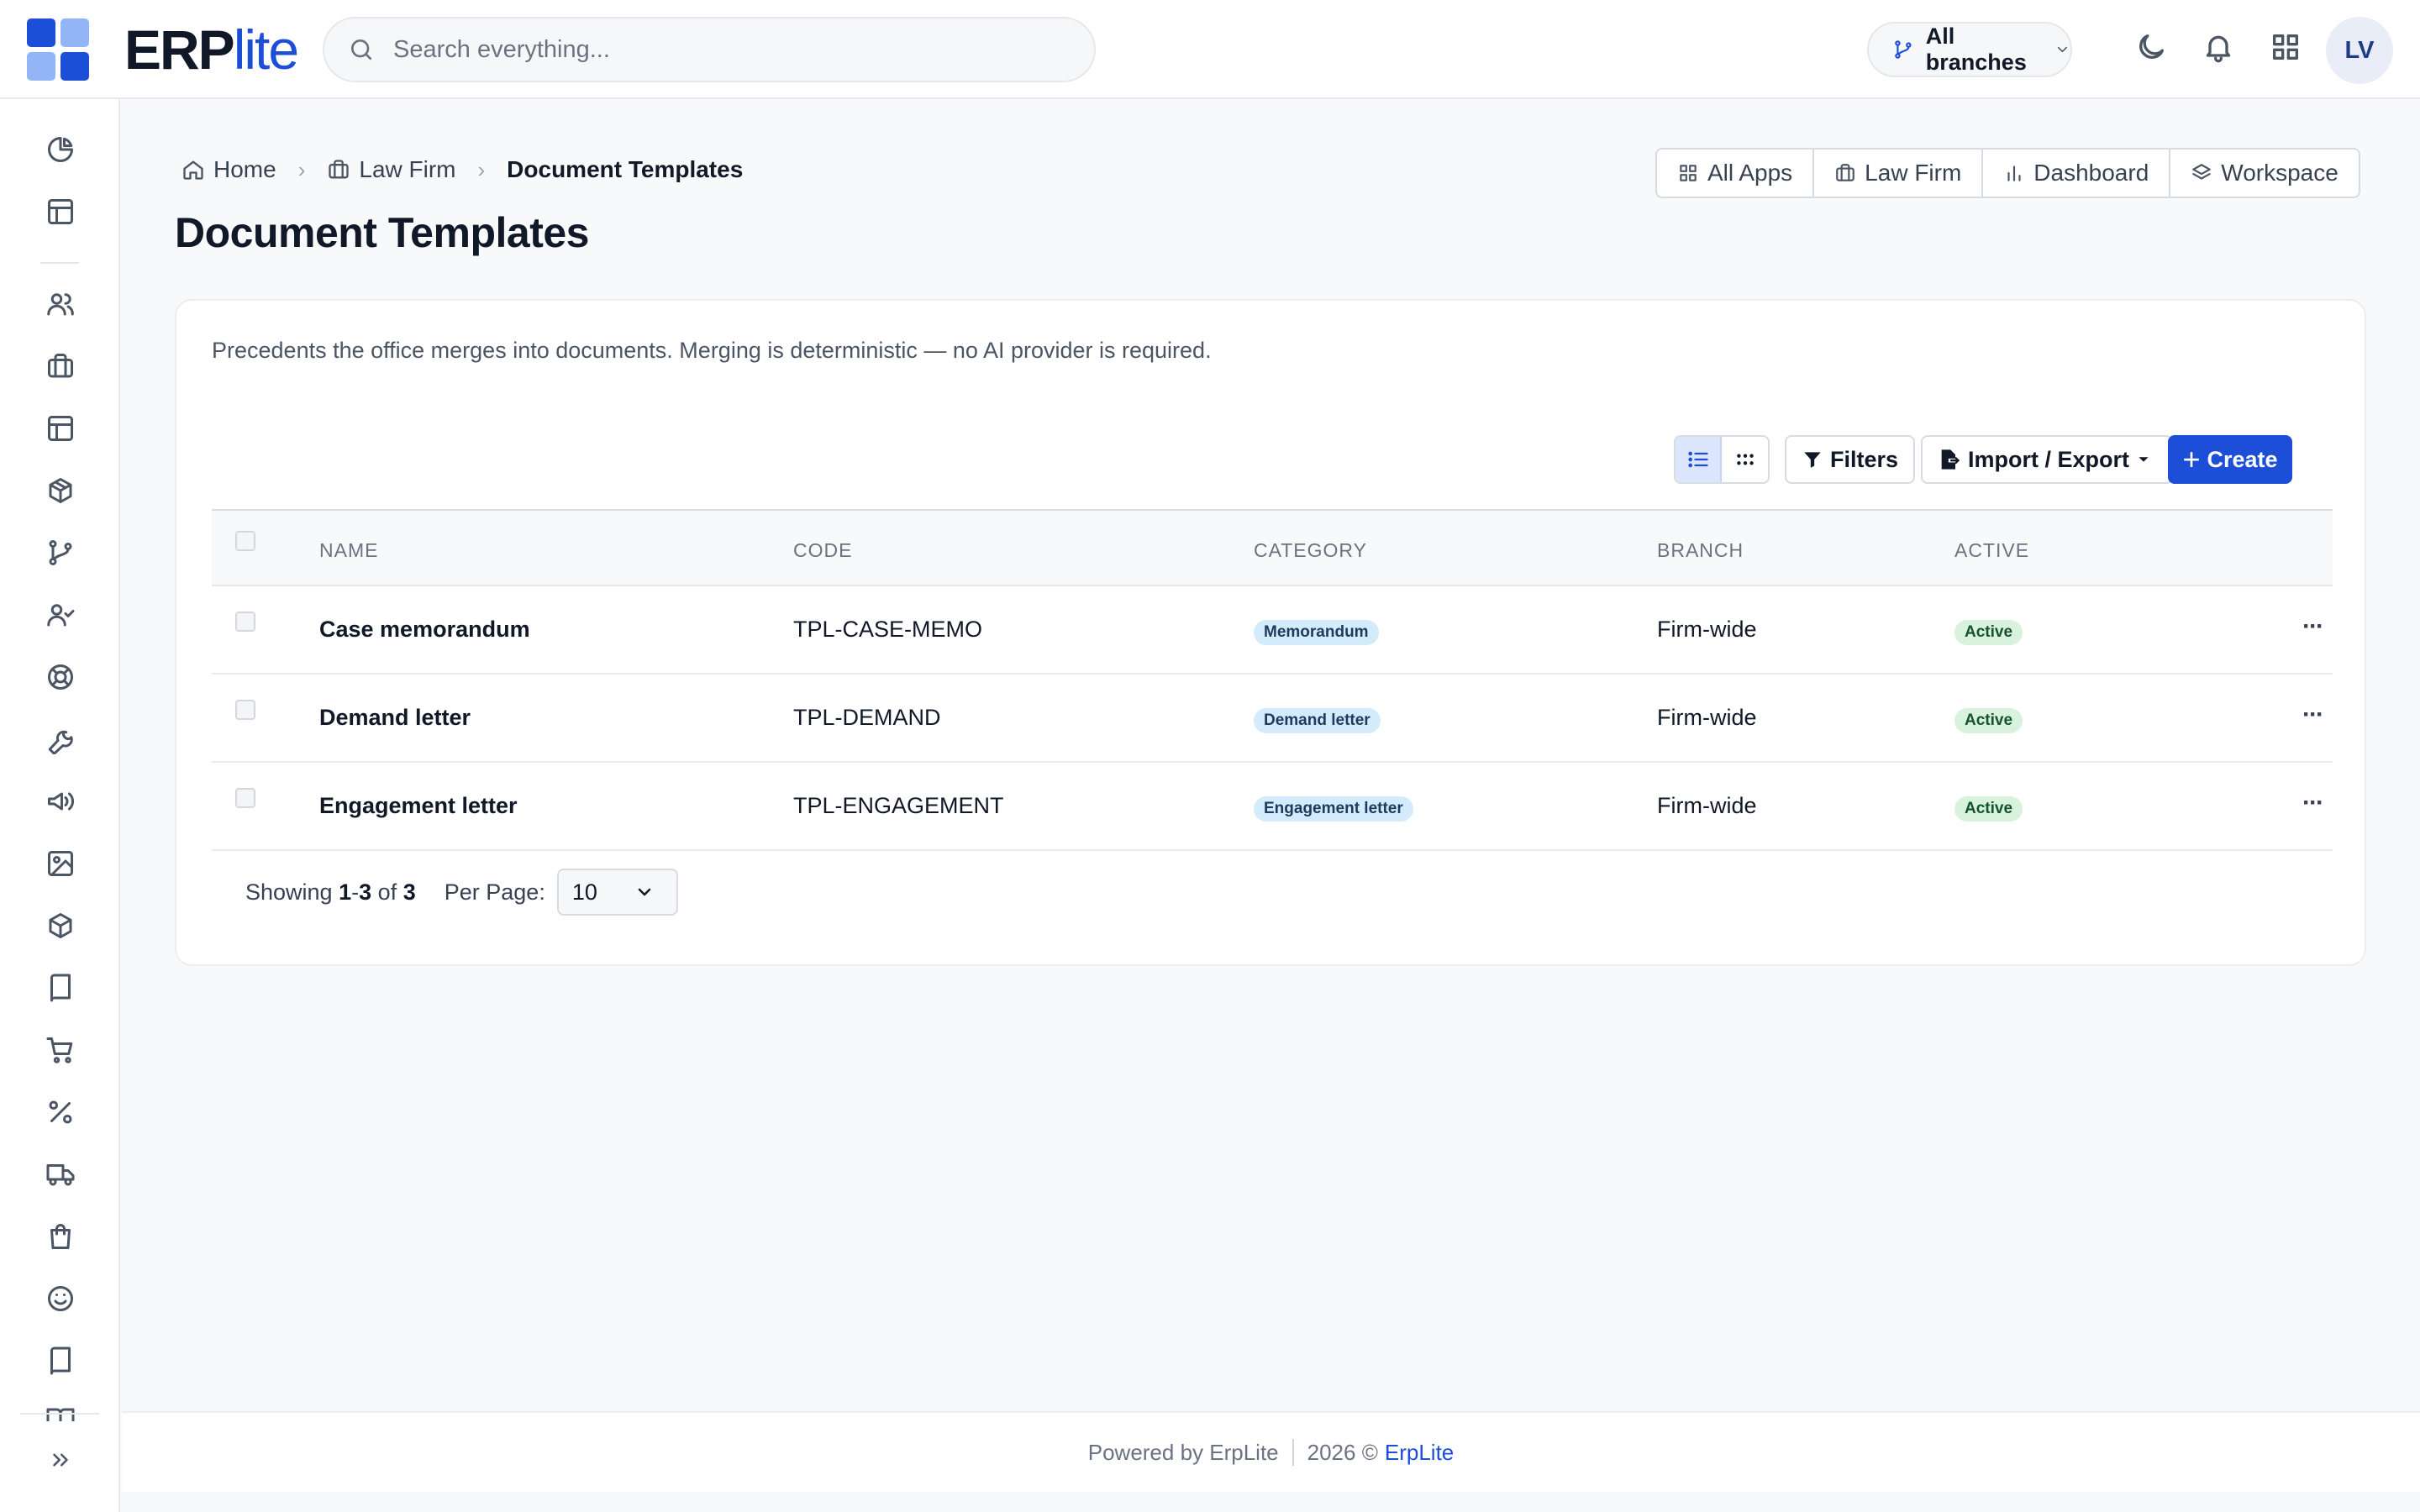 The height and width of the screenshot is (1512, 2420). What do you see at coordinates (60, 366) in the screenshot?
I see `sidebar-item-briefcase` at bounding box center [60, 366].